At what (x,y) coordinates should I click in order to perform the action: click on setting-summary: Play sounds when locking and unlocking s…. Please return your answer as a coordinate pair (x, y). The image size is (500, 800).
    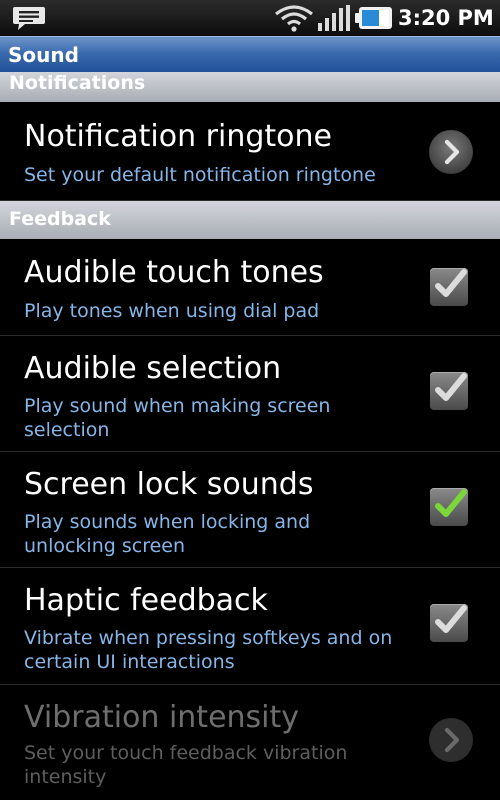
    Looking at the image, I should click on (167, 534).